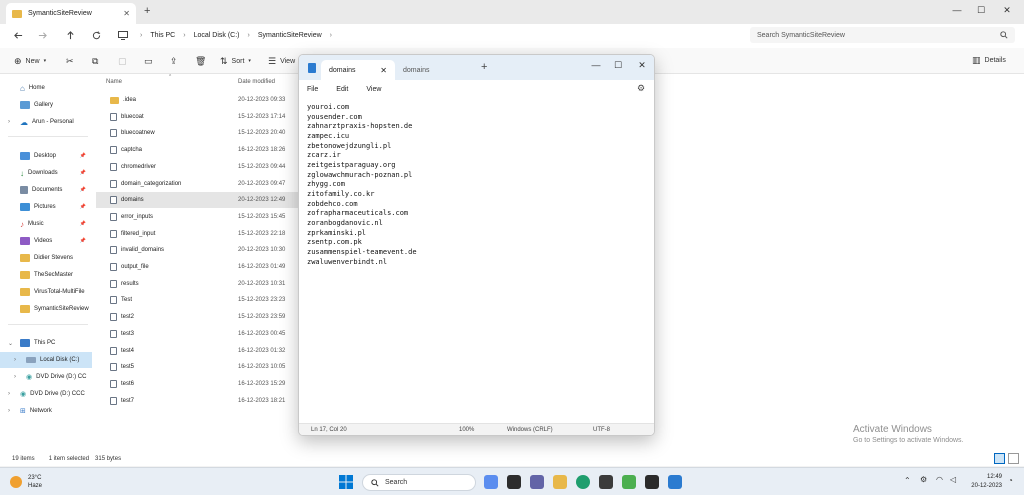  Describe the element at coordinates (466, 430) in the screenshot. I see `zoom-level: 100%` at that location.